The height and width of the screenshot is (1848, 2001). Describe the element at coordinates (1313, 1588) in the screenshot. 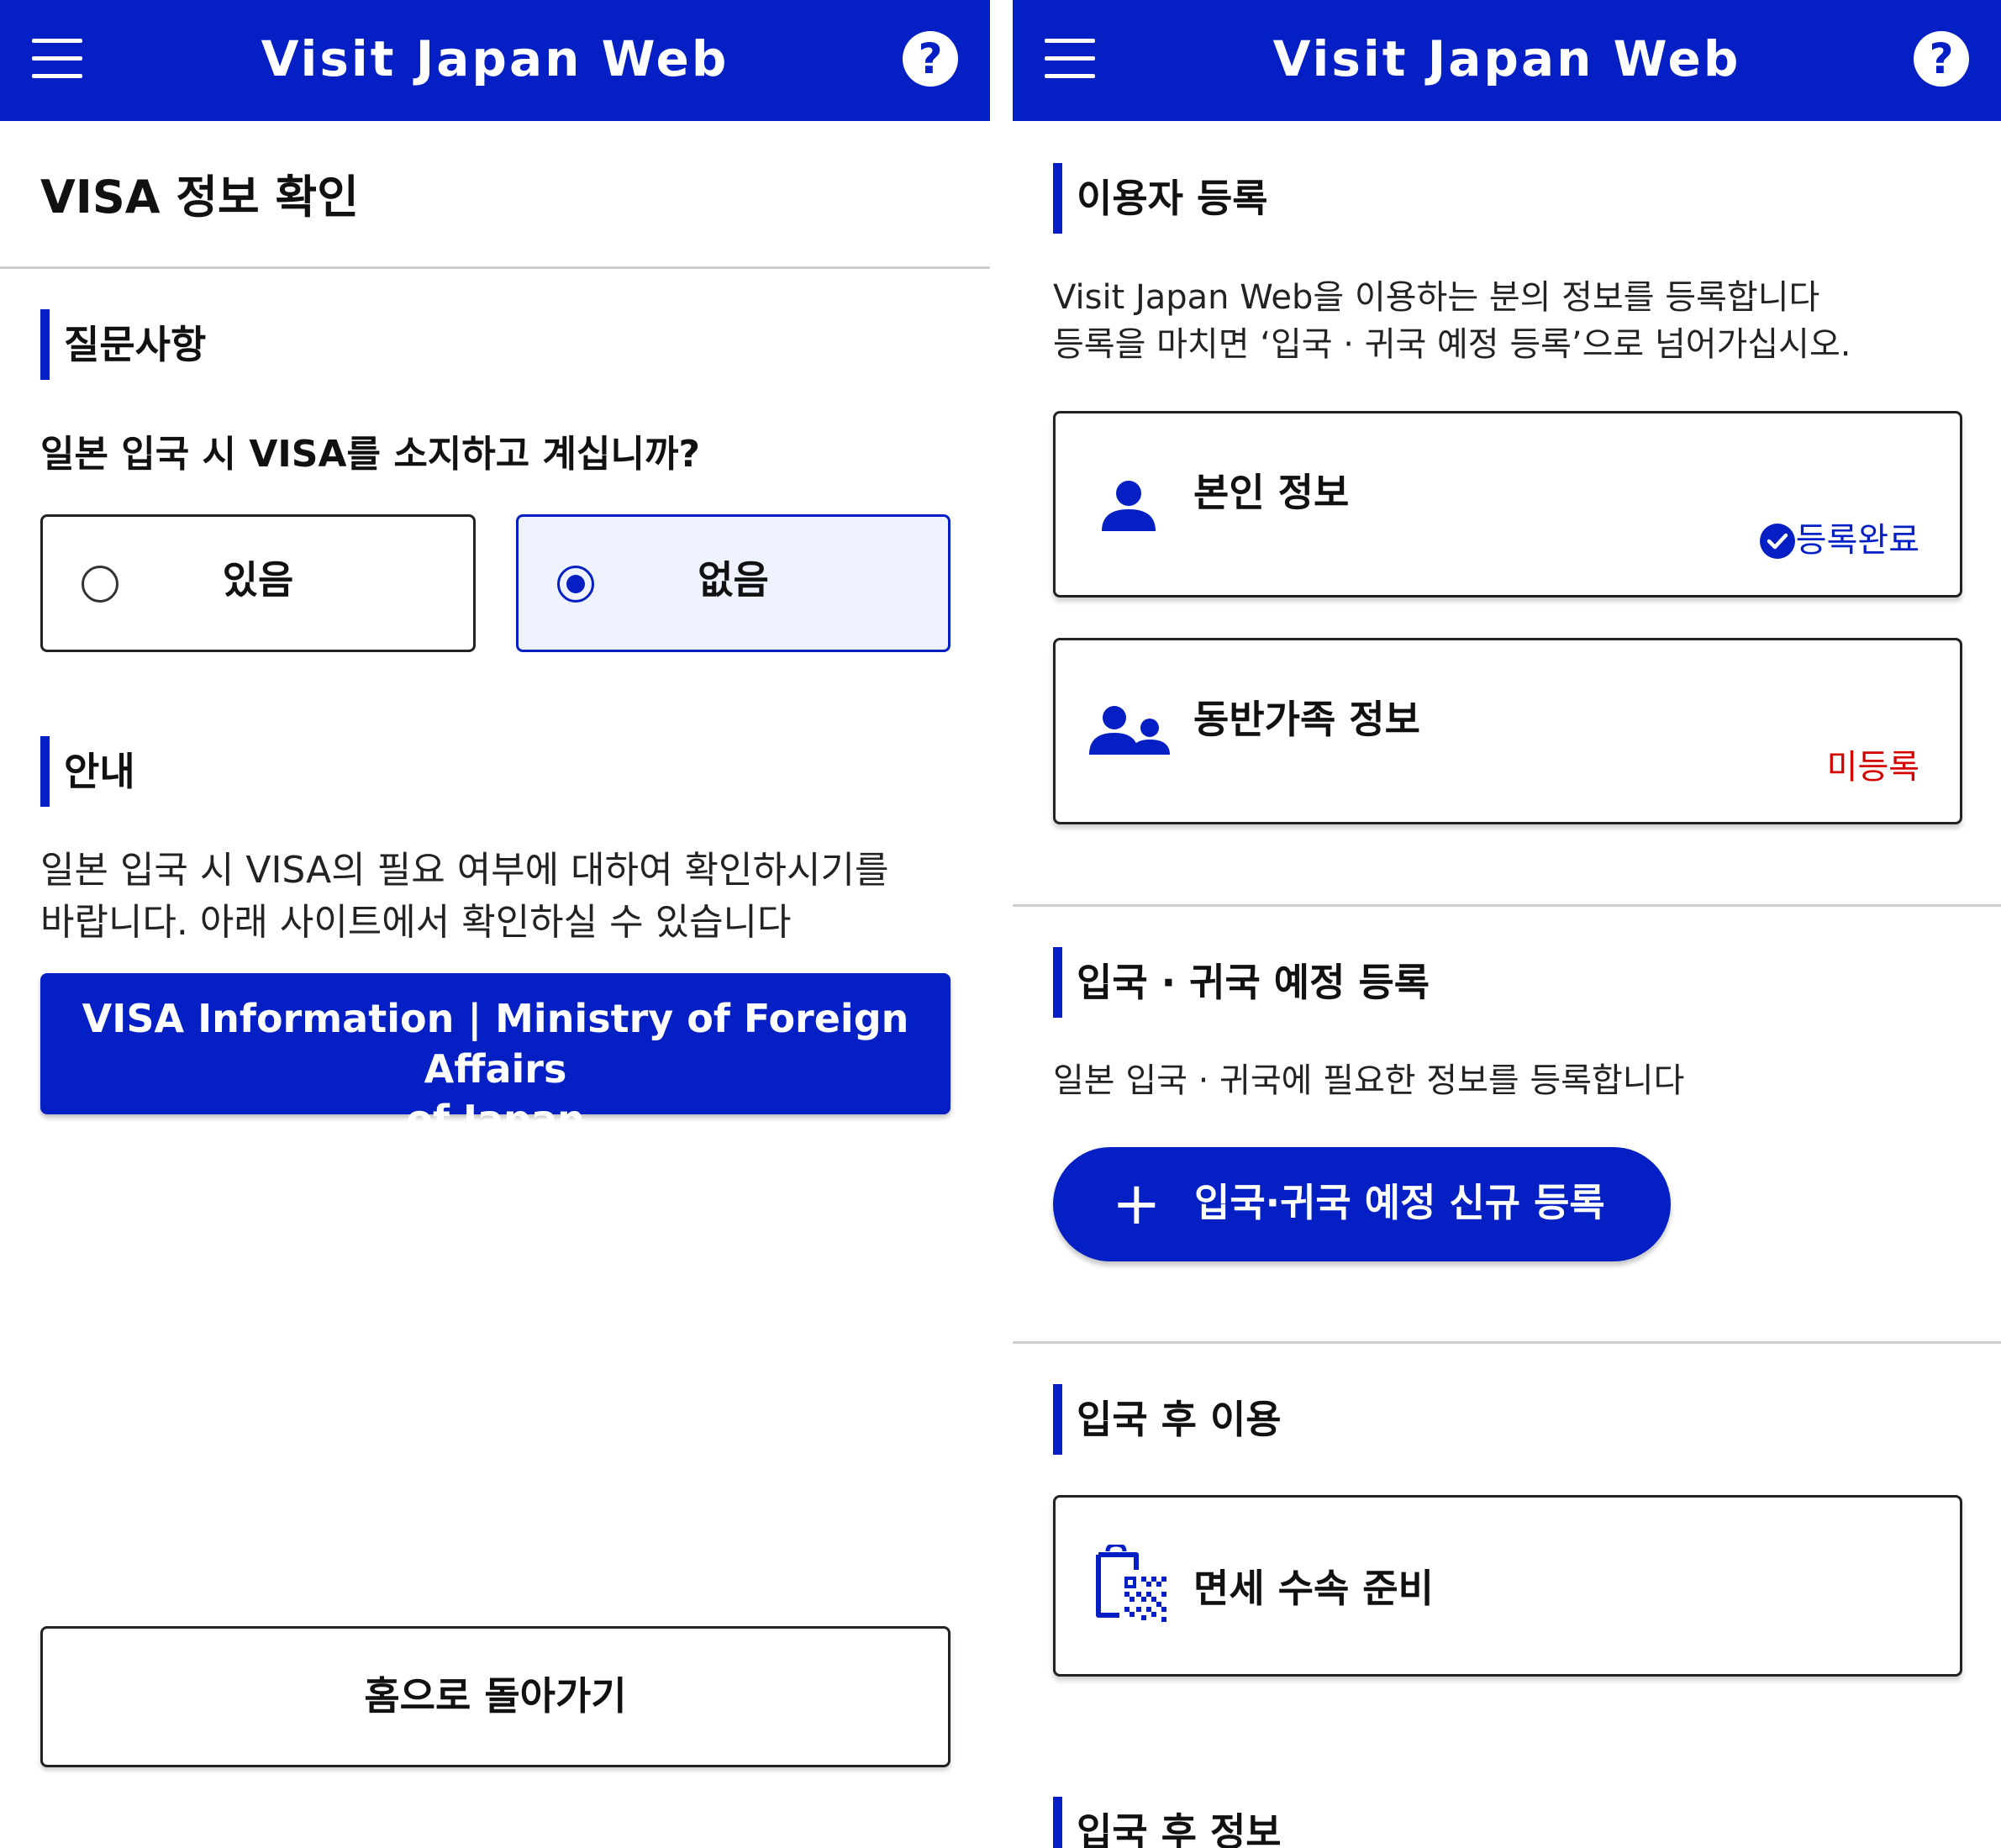

I see `card-title-tax-free: 면세 수속 준비` at that location.